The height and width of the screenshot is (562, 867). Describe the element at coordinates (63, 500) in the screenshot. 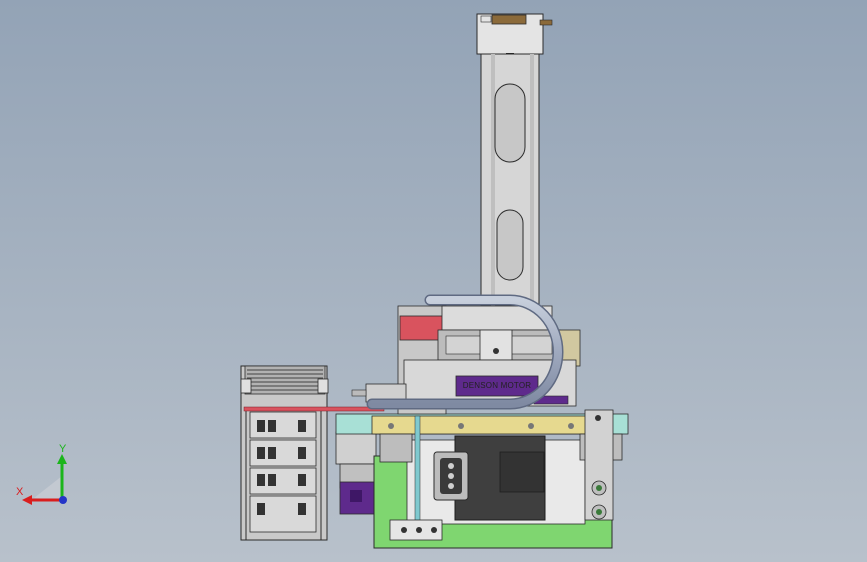

I see `triad-z-axis` at that location.